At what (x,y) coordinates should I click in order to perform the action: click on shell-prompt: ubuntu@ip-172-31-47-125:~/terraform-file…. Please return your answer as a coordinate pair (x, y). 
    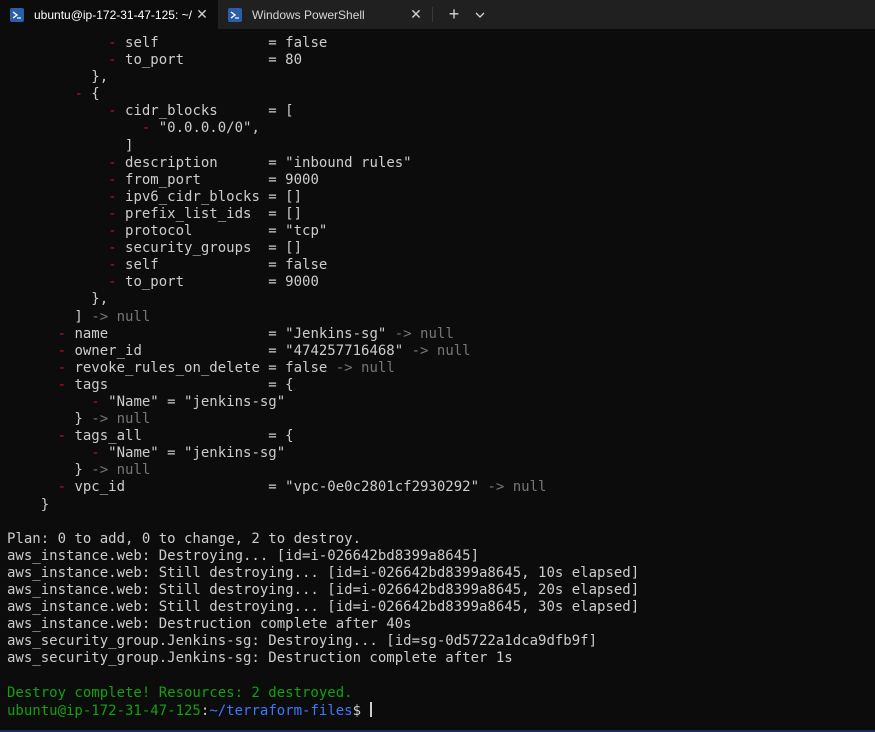
    Looking at the image, I should click on (437, 710).